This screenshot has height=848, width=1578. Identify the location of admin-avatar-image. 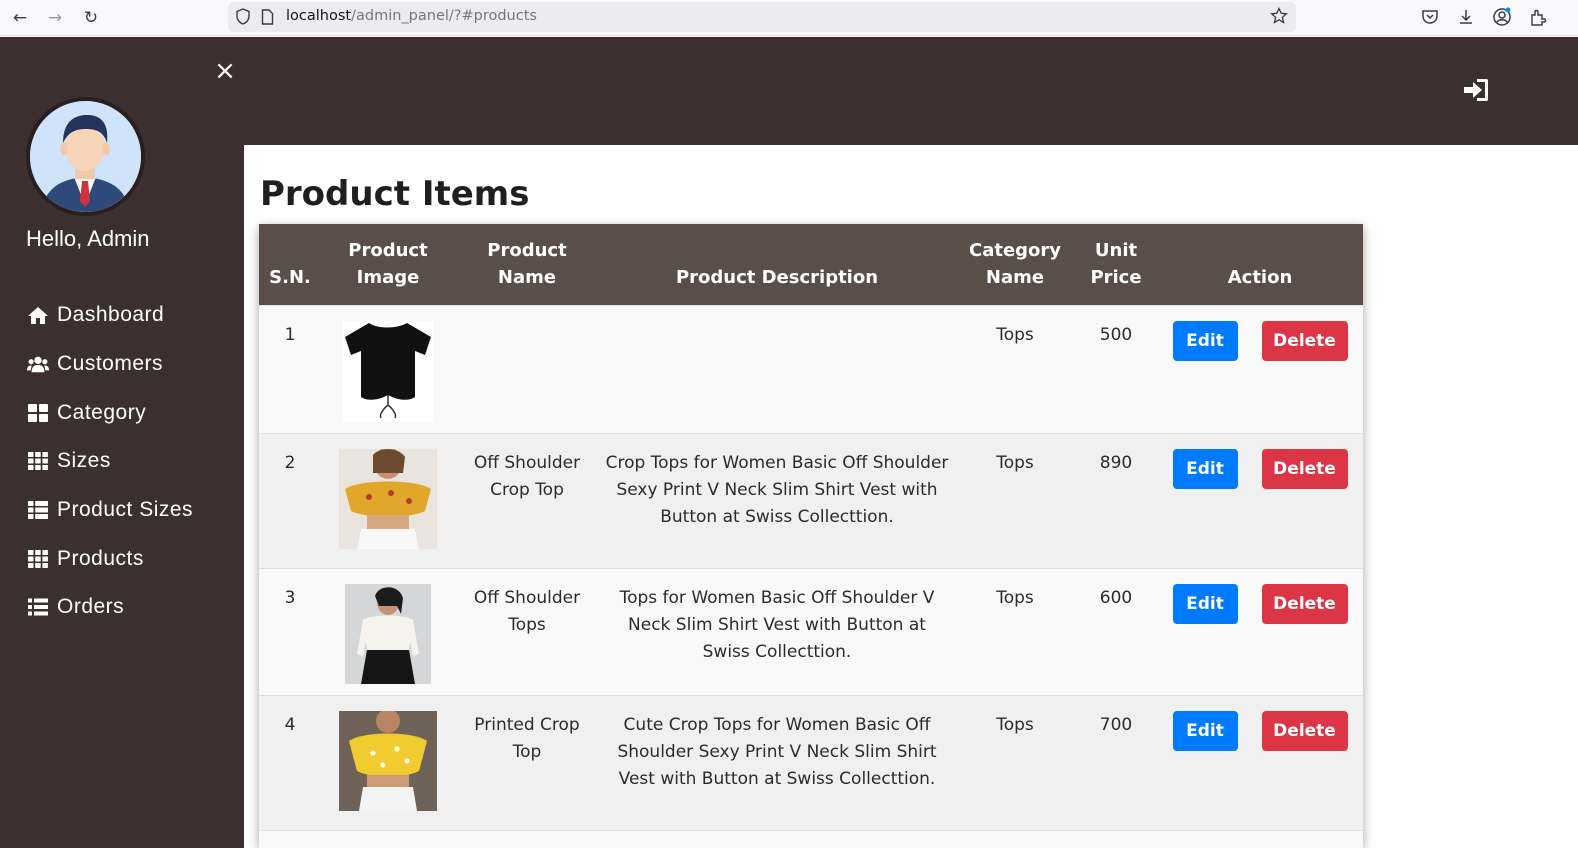
(85, 156).